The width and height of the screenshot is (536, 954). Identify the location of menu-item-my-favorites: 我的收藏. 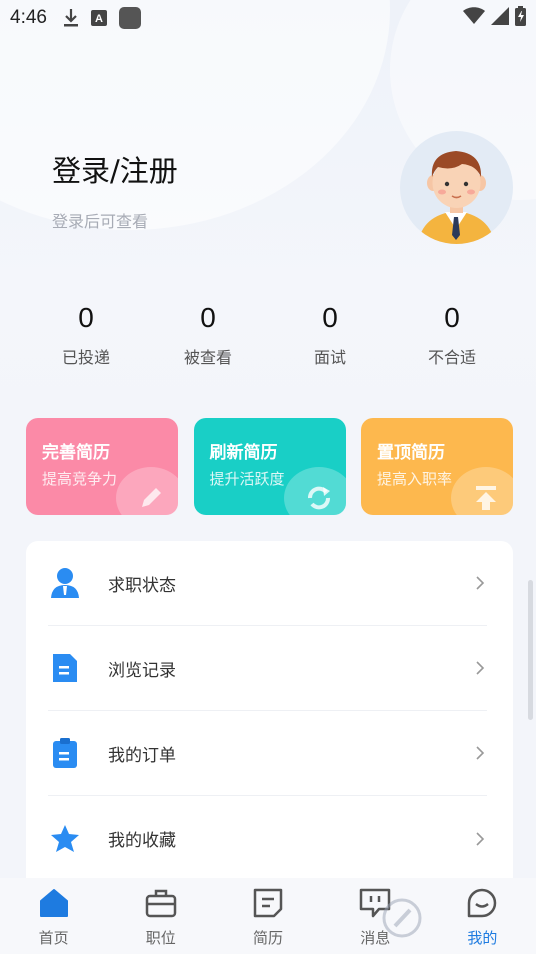
(267, 838).